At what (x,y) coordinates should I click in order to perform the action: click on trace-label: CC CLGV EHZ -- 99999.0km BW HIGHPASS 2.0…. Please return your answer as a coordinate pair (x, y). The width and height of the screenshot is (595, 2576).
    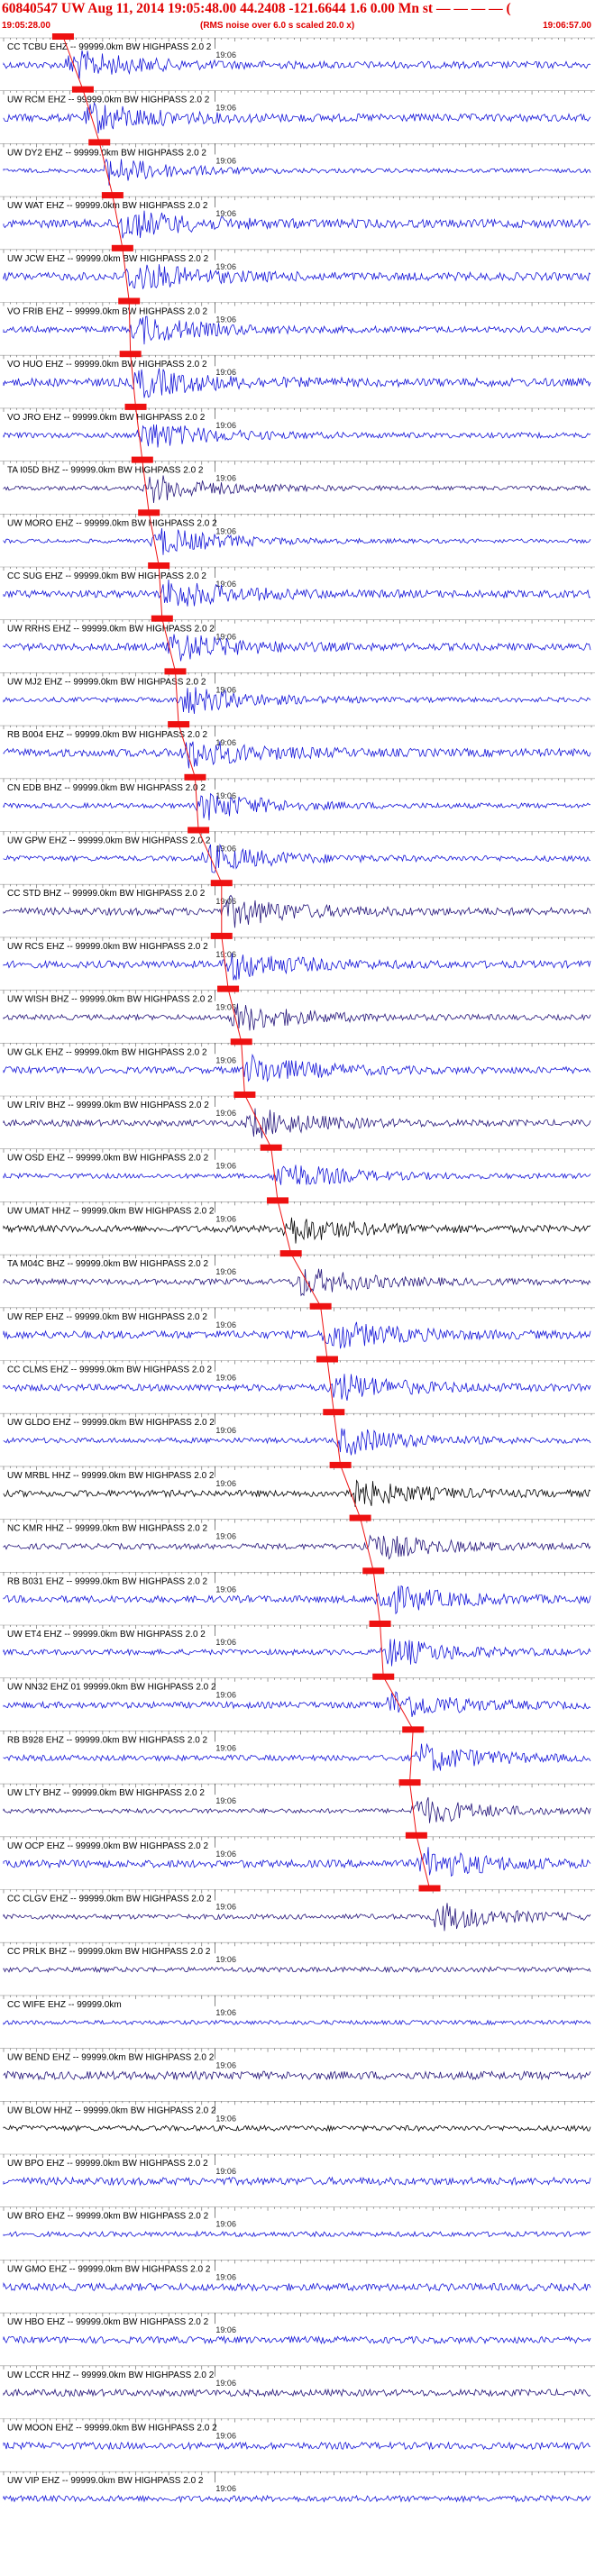
    Looking at the image, I should click on (109, 1900).